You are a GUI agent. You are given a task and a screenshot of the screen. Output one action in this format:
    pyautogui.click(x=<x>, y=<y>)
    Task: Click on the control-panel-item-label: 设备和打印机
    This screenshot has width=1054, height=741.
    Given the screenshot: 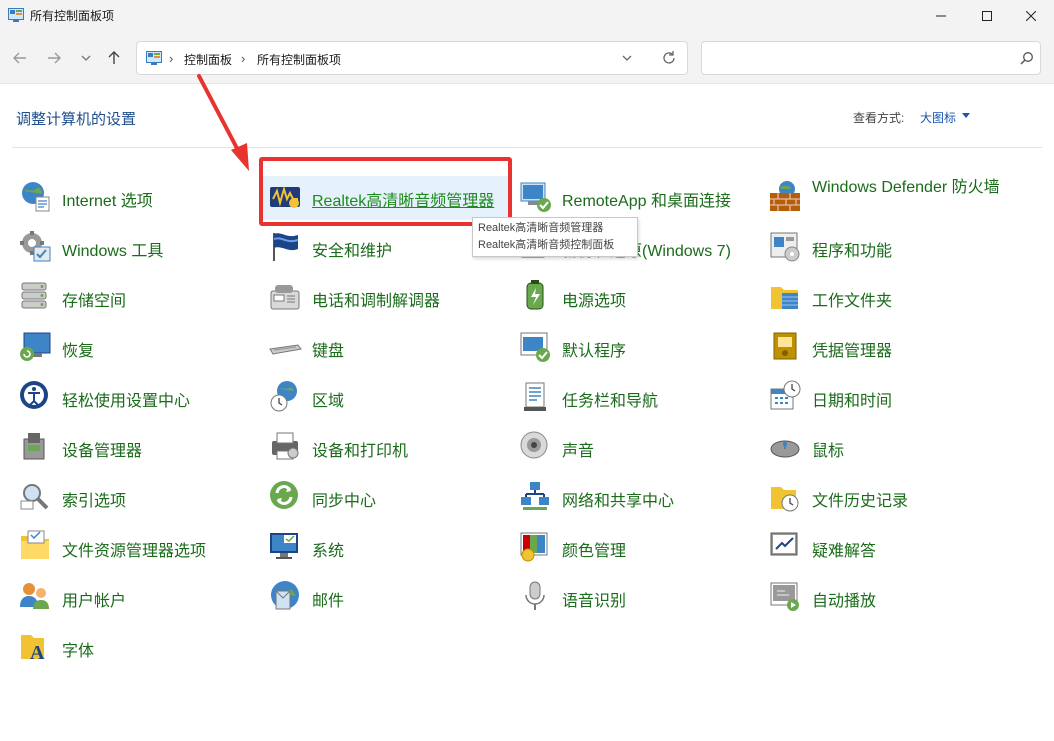 What is the action you would take?
    pyautogui.click(x=360, y=451)
    